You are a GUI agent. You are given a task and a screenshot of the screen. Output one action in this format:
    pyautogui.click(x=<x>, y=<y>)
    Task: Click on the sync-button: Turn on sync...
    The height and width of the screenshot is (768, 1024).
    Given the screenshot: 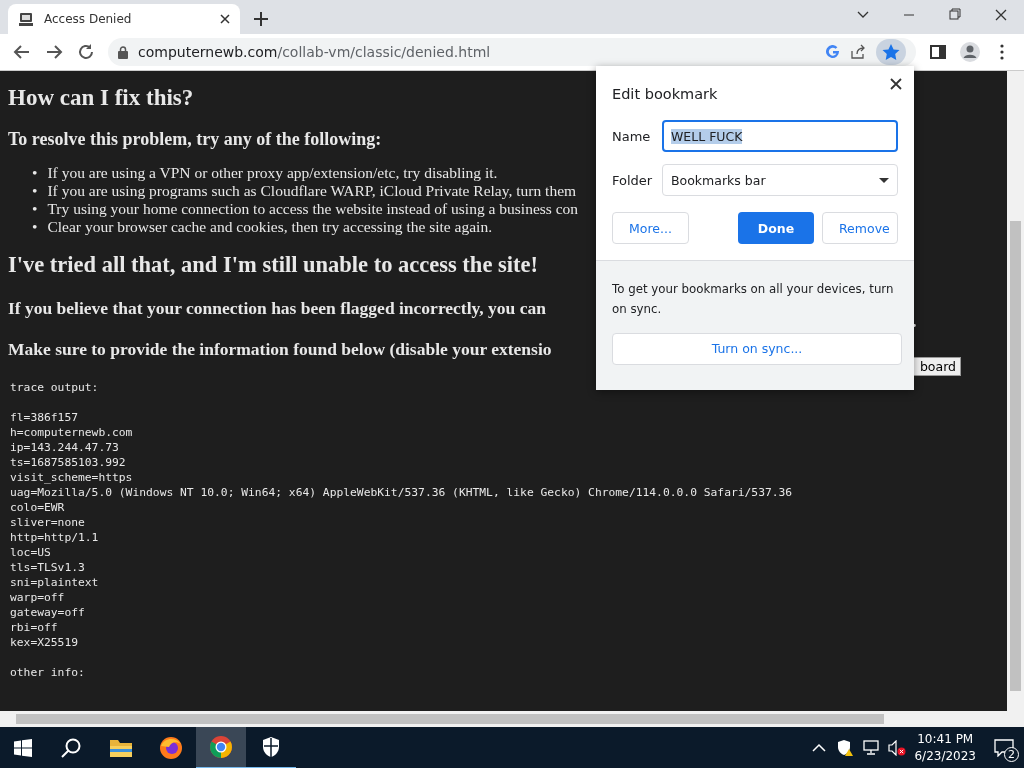 What is the action you would take?
    pyautogui.click(x=757, y=349)
    